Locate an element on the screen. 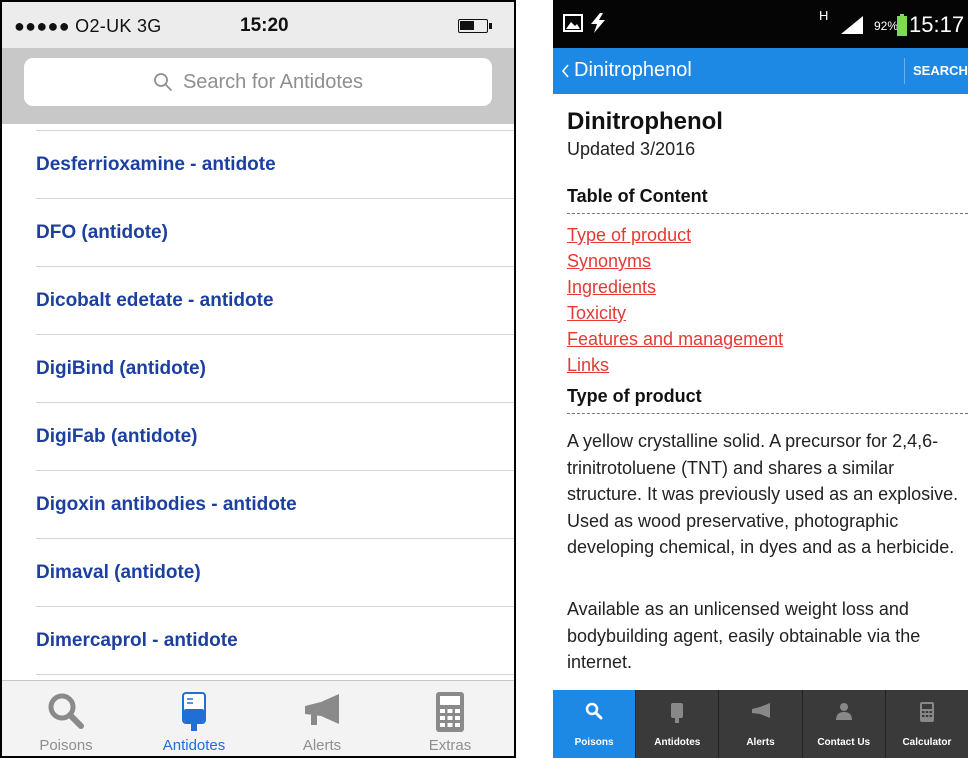  tab-antidotes: Antidotes is located at coordinates (194, 718).